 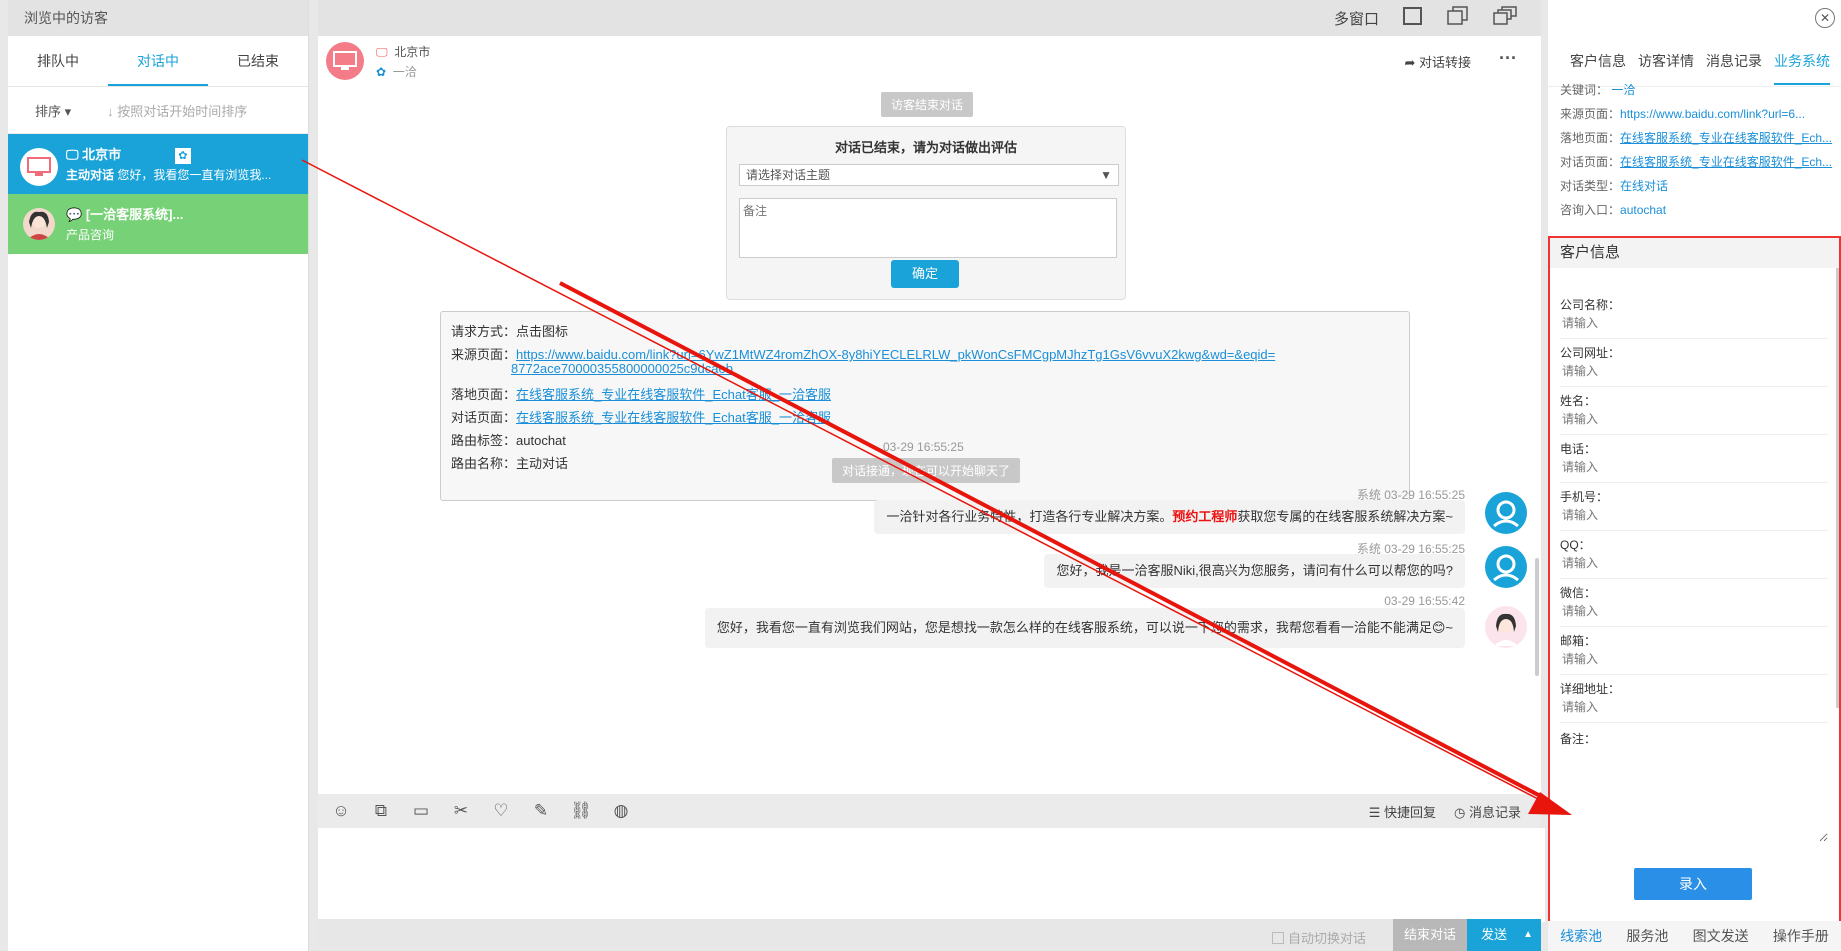 What do you see at coordinates (102, 154) in the screenshot?
I see `visitor-name-text: 北京市` at bounding box center [102, 154].